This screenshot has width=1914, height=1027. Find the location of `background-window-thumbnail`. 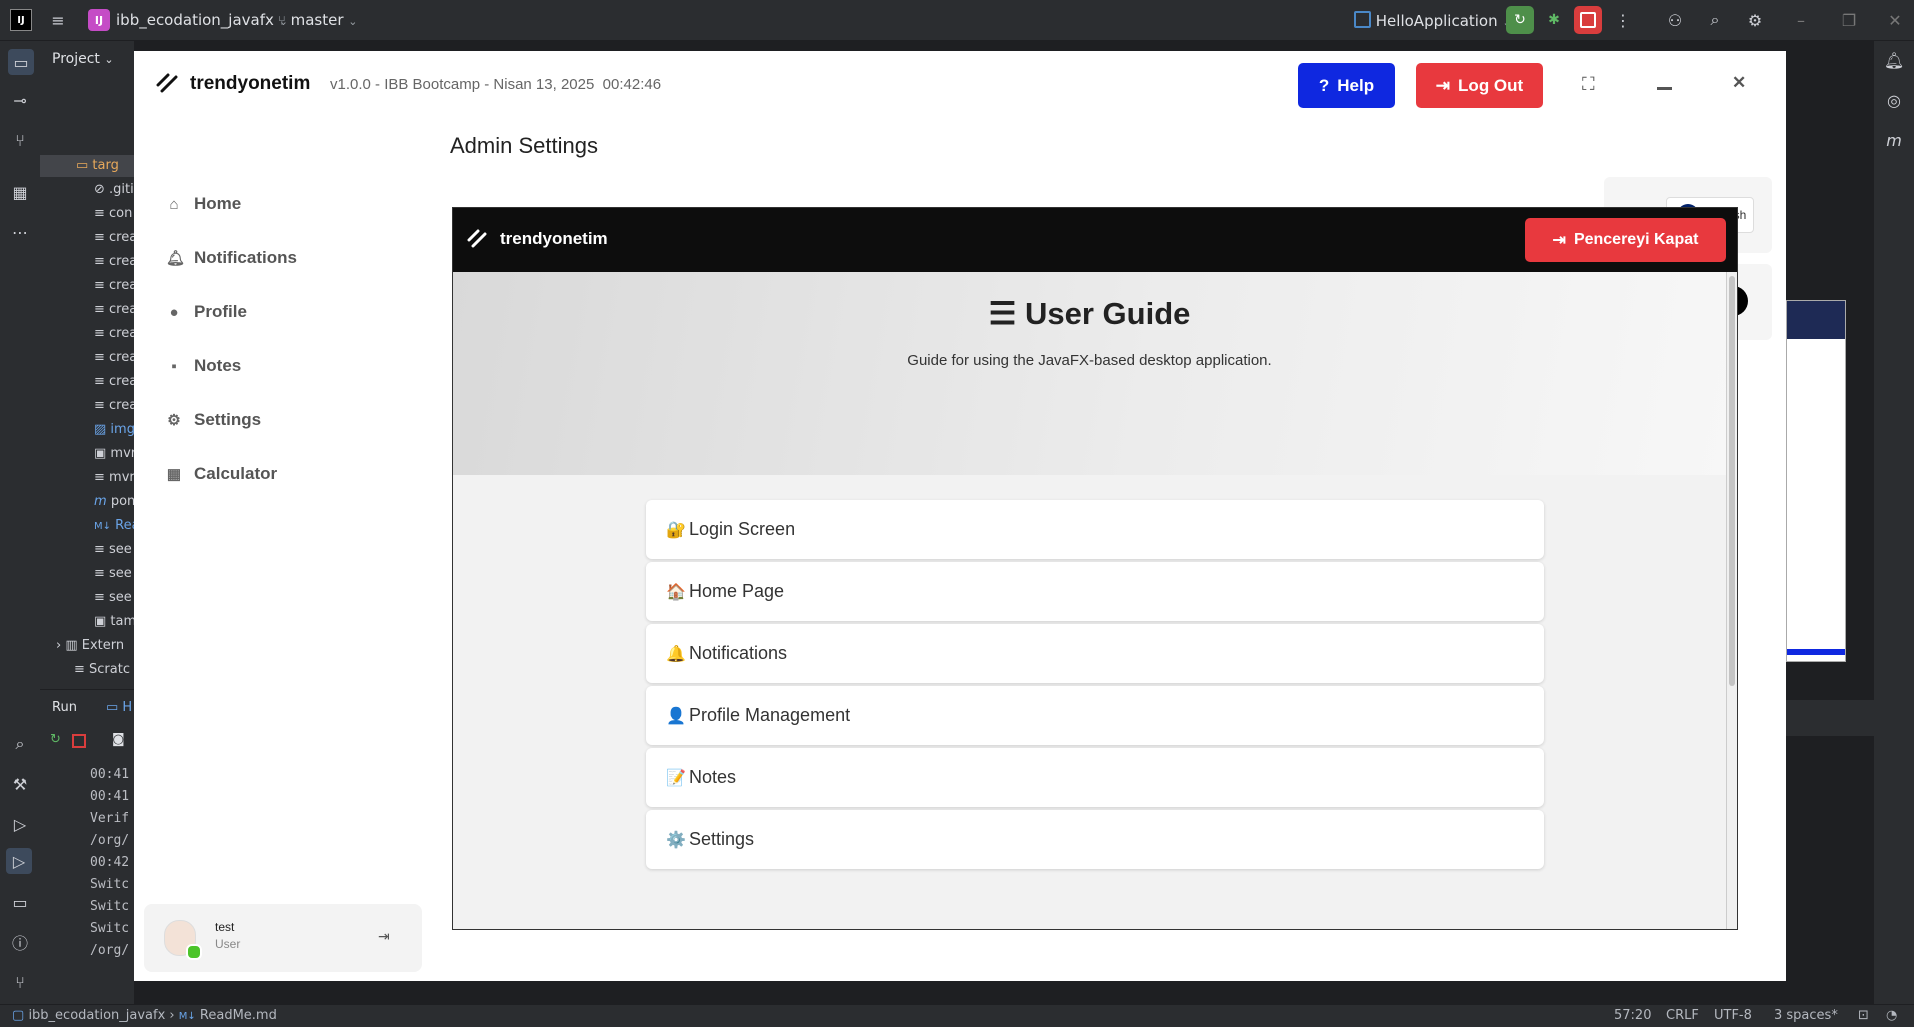

background-window-thumbnail is located at coordinates (1816, 481).